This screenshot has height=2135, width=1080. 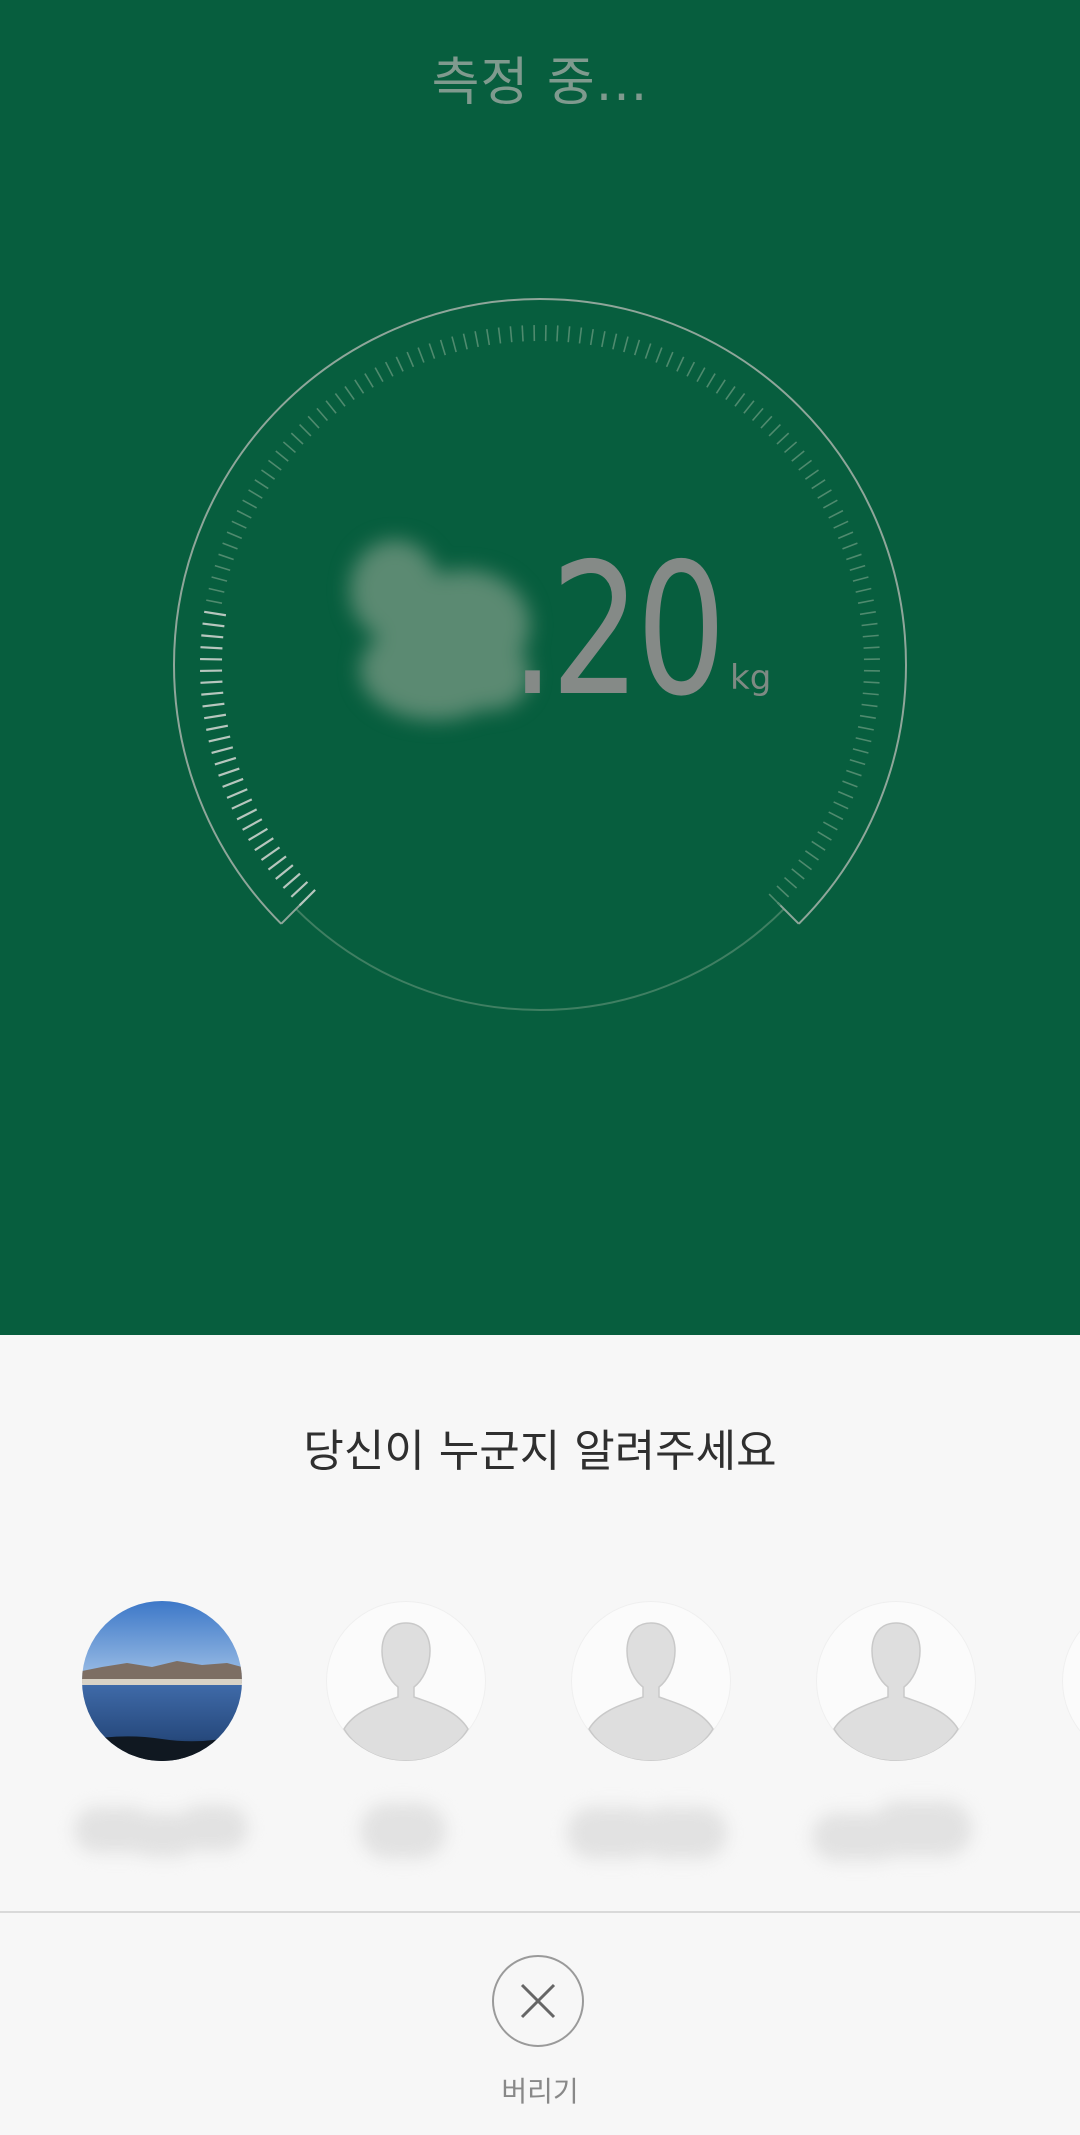 I want to click on weight-unit: kg, so click(x=751, y=678).